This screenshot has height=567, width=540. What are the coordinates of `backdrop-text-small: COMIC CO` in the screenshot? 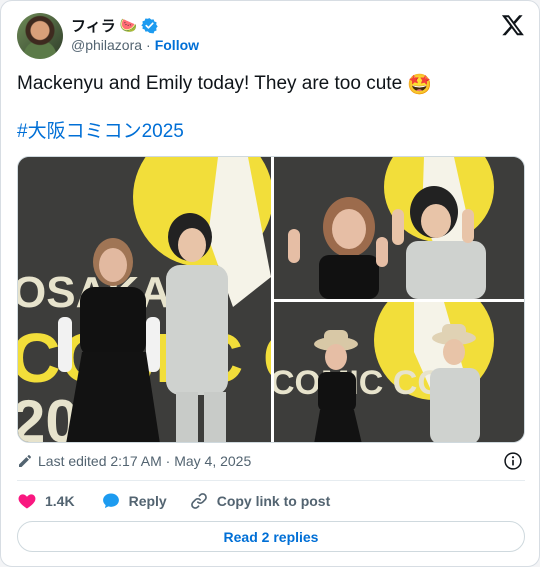 It's located at (359, 383).